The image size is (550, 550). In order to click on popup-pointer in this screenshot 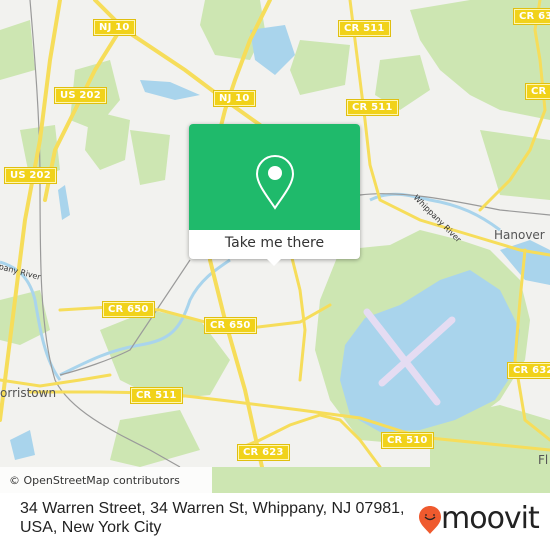, I will do `click(274, 262)`.